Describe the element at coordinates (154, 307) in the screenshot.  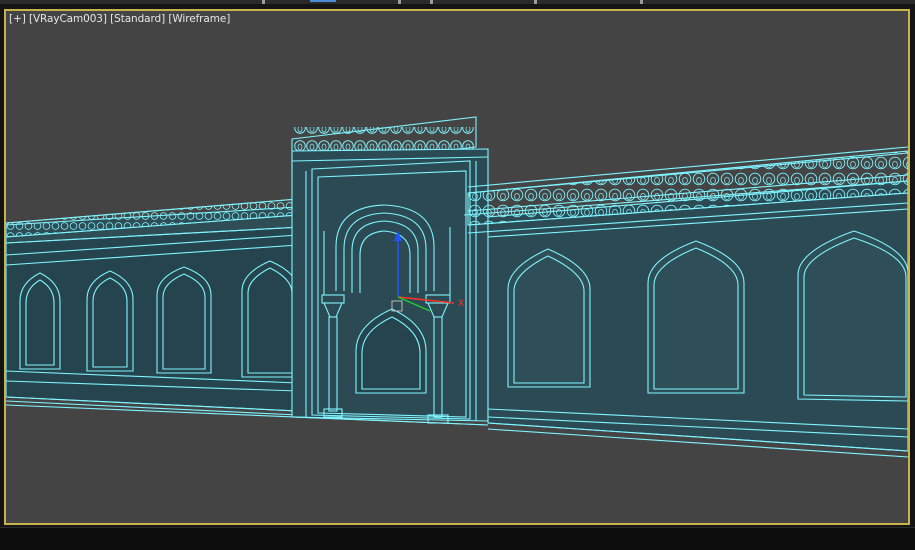
I see `left-wall` at that location.